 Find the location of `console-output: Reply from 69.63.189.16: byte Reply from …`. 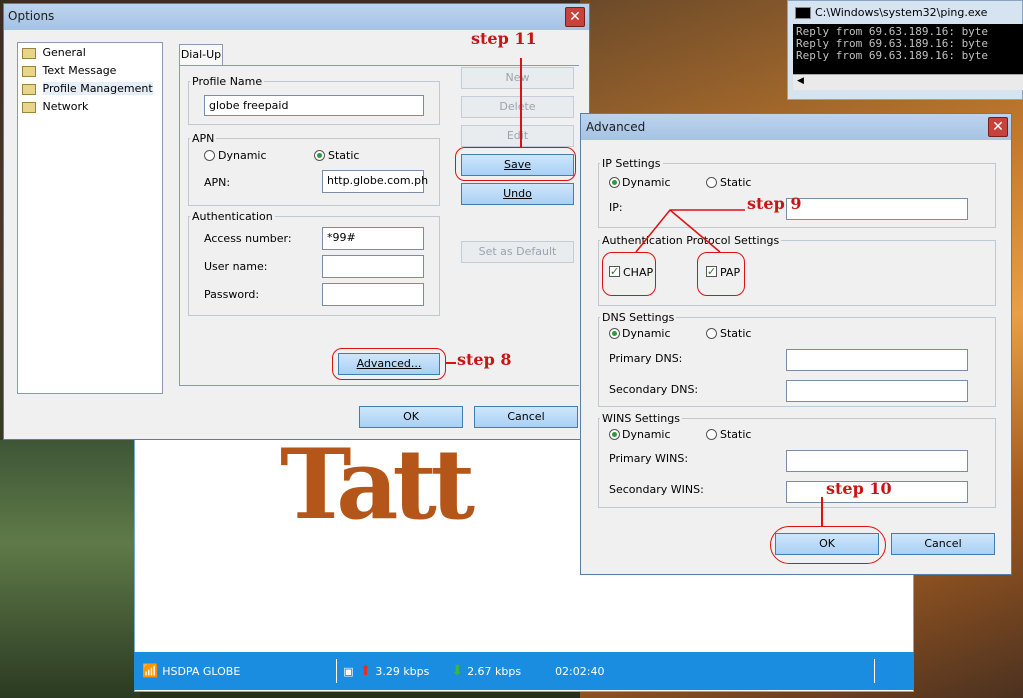

console-output: Reply from 69.63.189.16: byte Reply from … is located at coordinates (908, 49).